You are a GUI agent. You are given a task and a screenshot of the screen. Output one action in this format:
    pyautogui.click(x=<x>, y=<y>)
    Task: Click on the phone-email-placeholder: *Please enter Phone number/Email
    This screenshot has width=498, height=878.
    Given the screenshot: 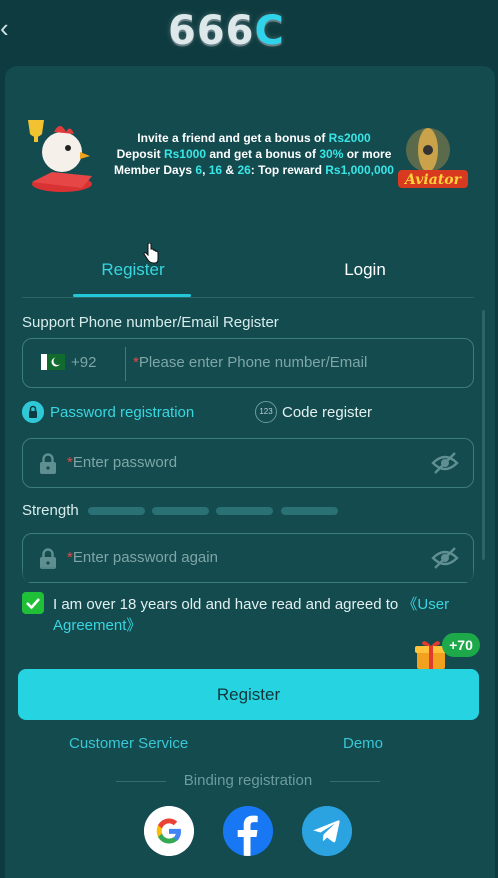 What is the action you would take?
    pyautogui.click(x=250, y=362)
    